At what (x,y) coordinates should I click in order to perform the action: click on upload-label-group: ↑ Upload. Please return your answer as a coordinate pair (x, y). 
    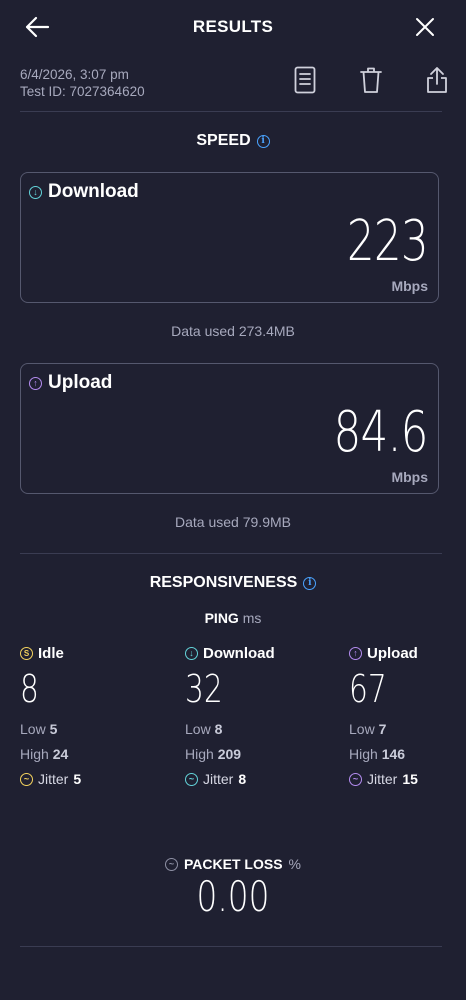
    Looking at the image, I should click on (70, 383).